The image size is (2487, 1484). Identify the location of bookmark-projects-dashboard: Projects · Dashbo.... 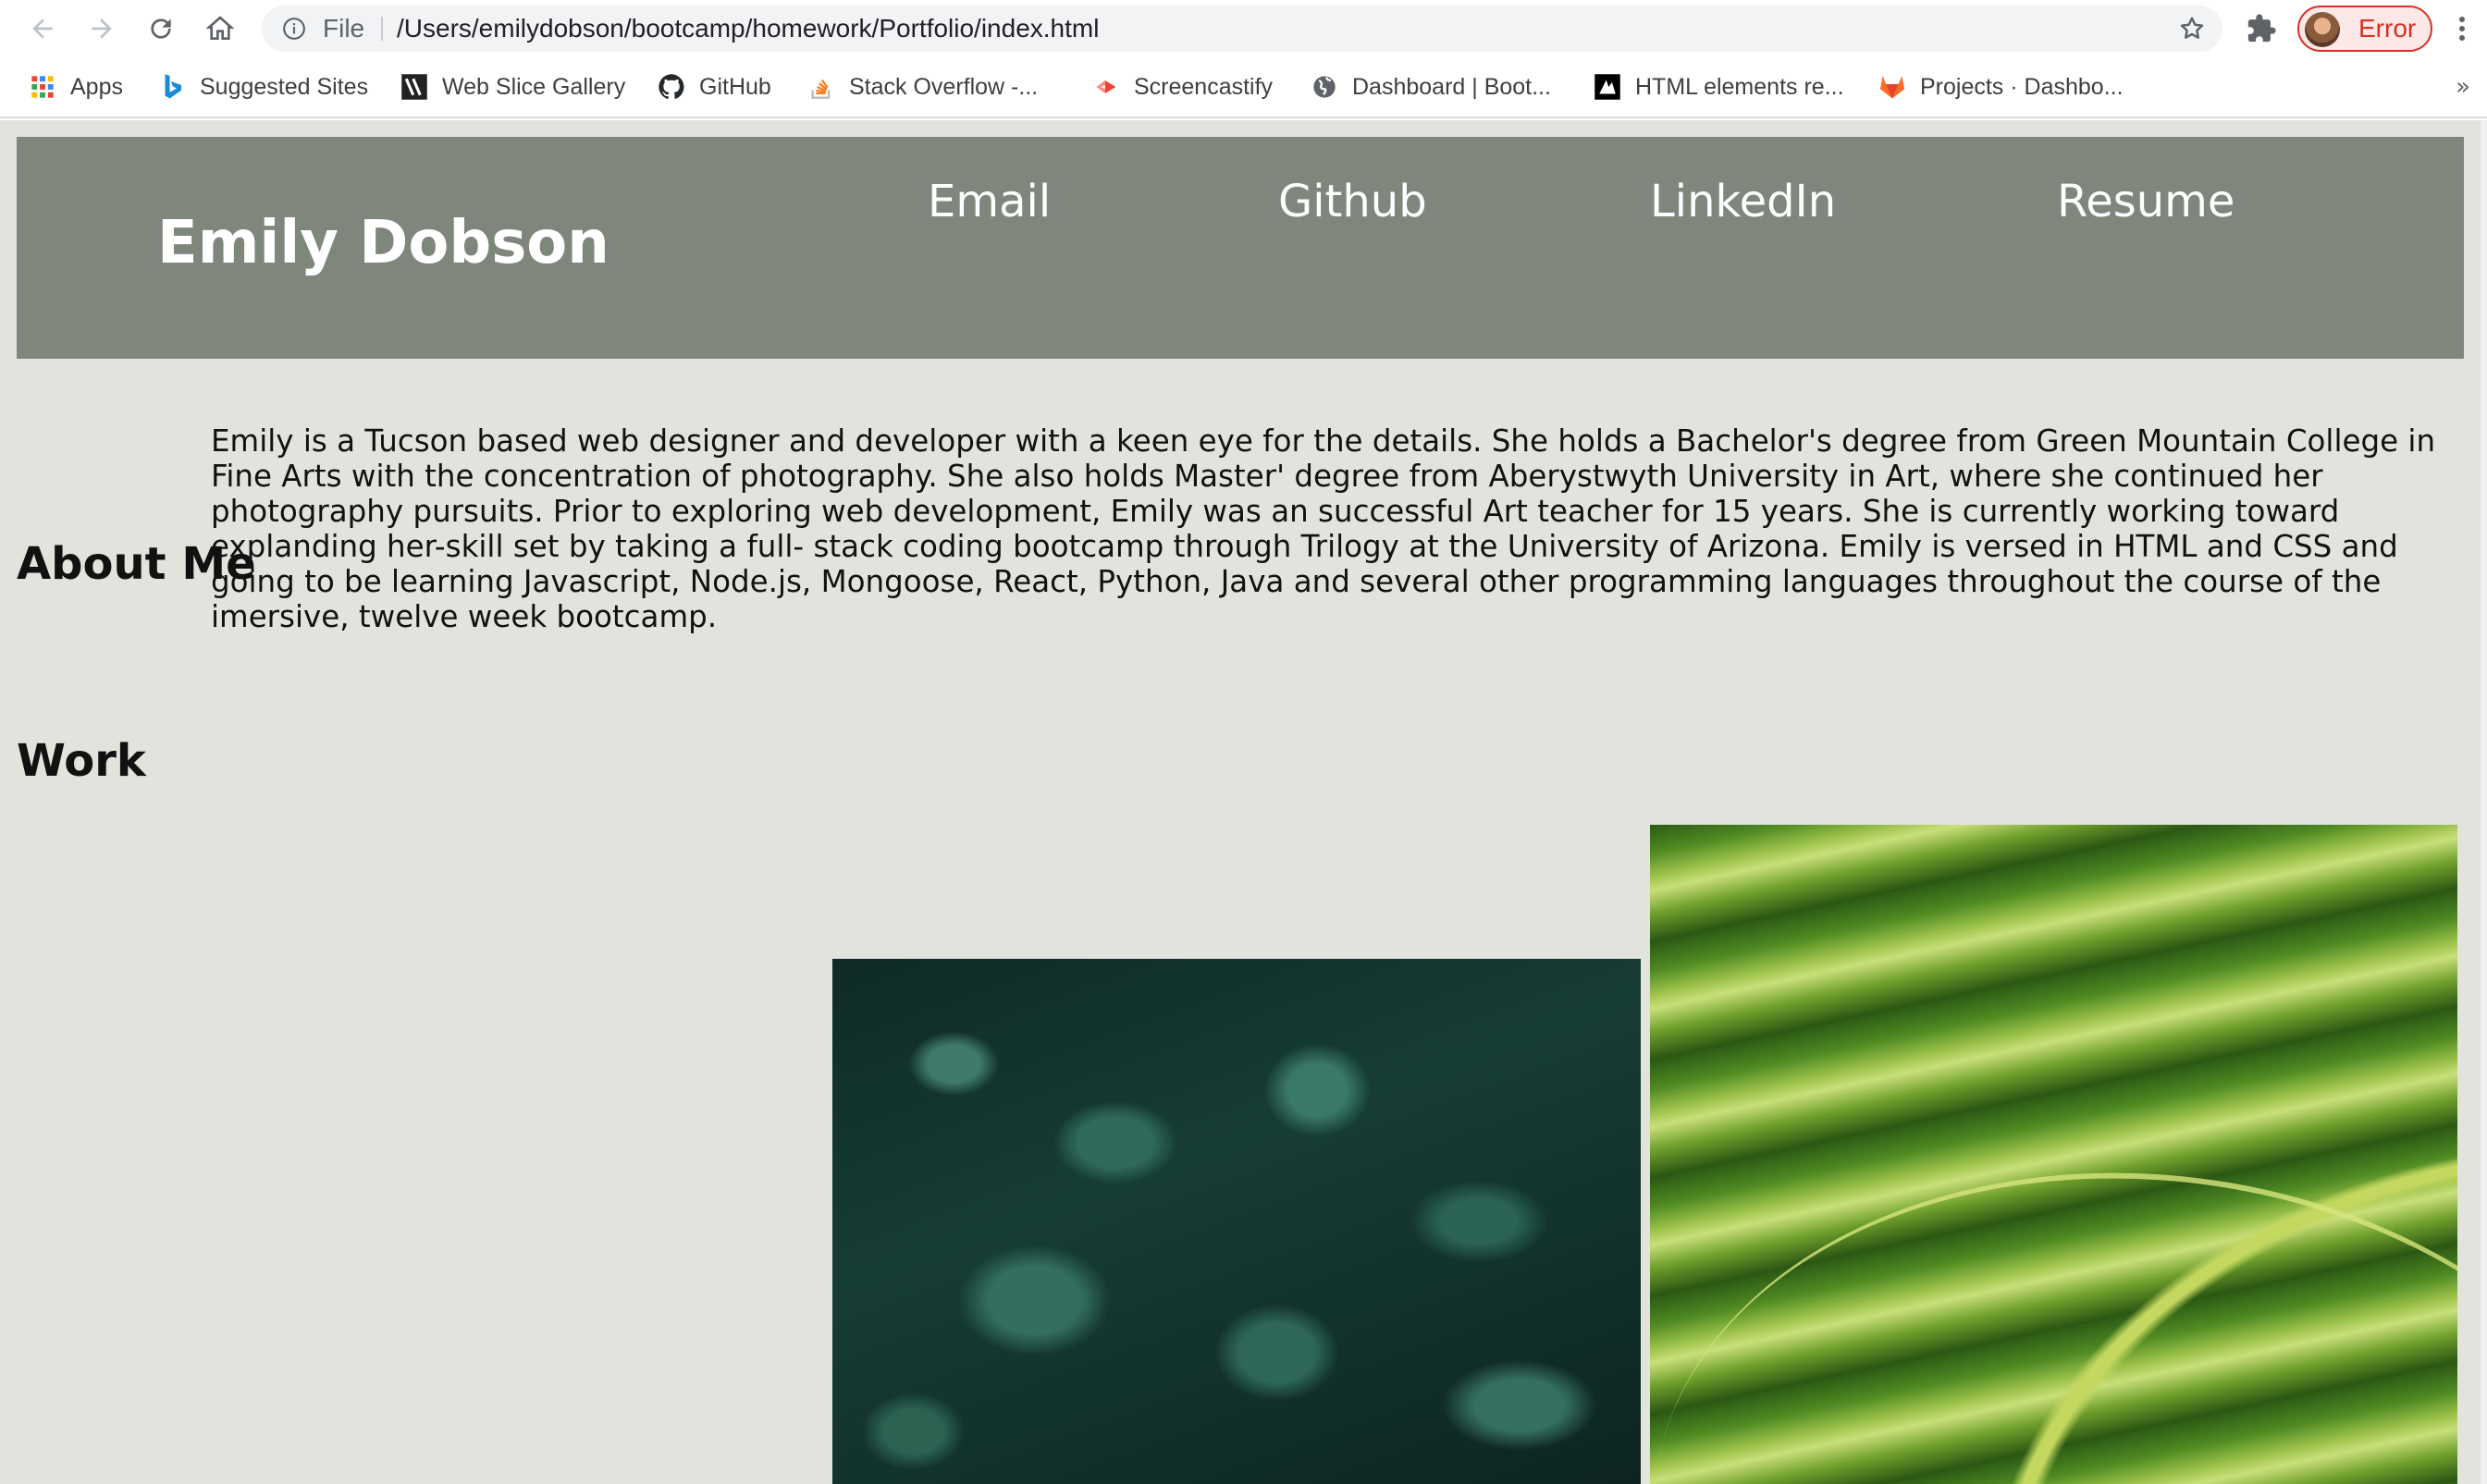
(2001, 87).